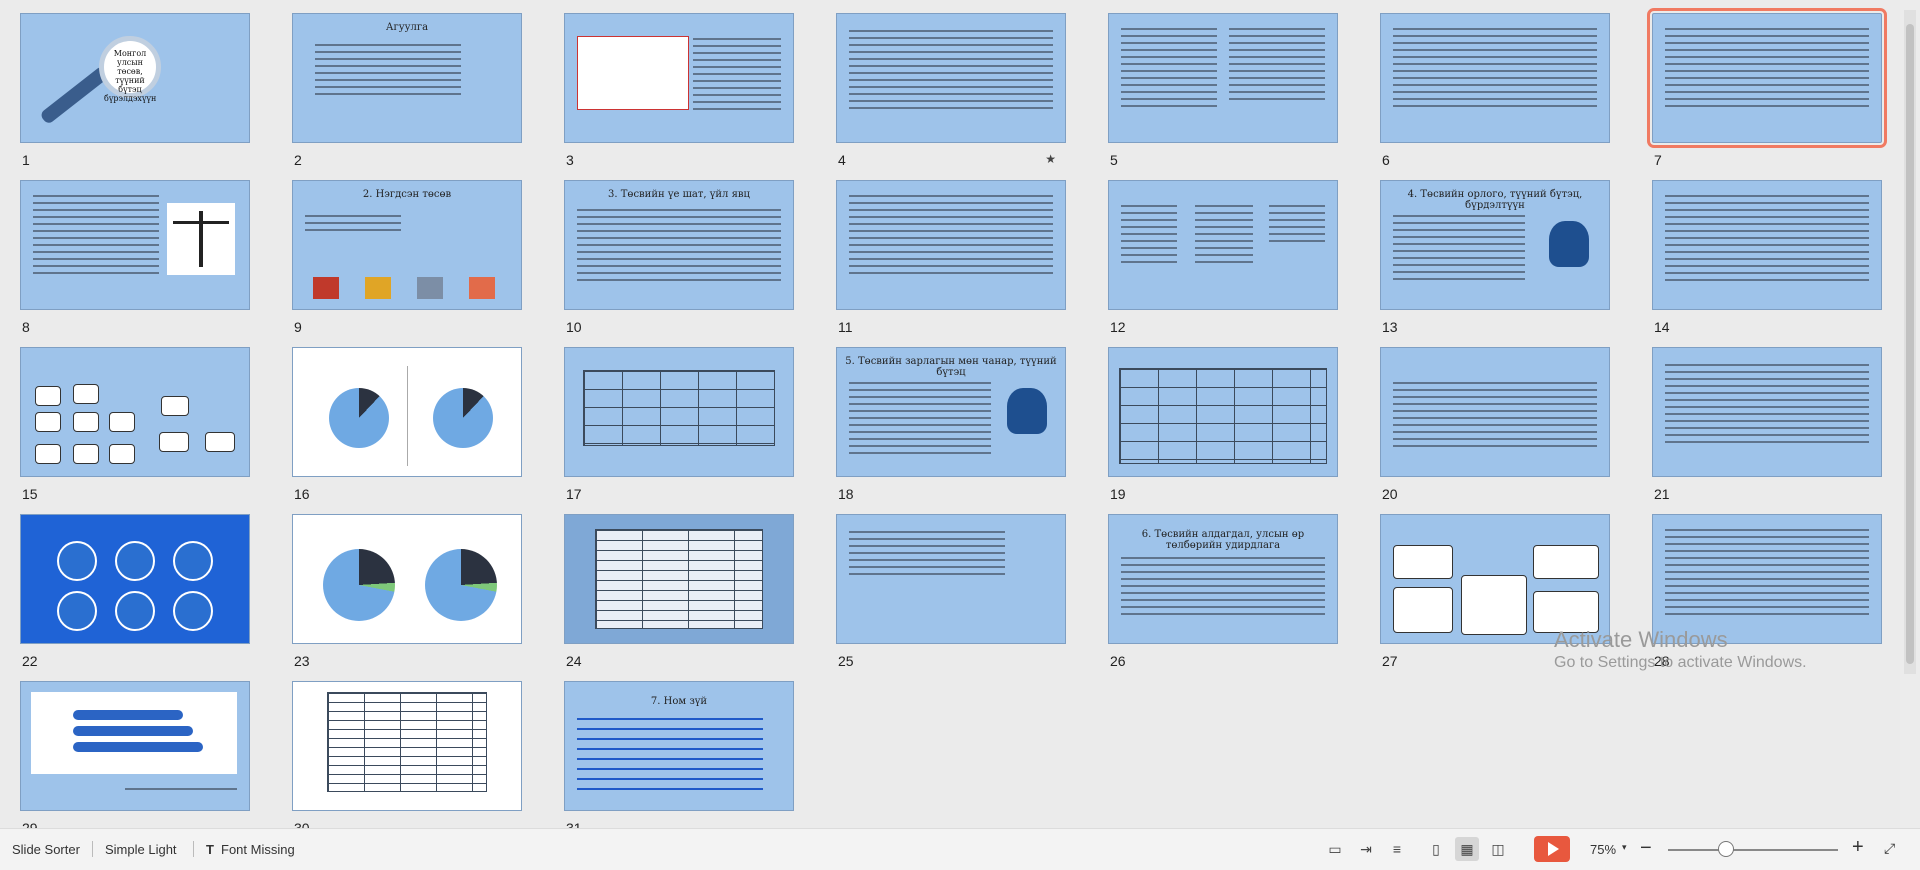  Describe the element at coordinates (1641, 639) in the screenshot. I see `activation-watermark-title: Activate Windows` at that location.